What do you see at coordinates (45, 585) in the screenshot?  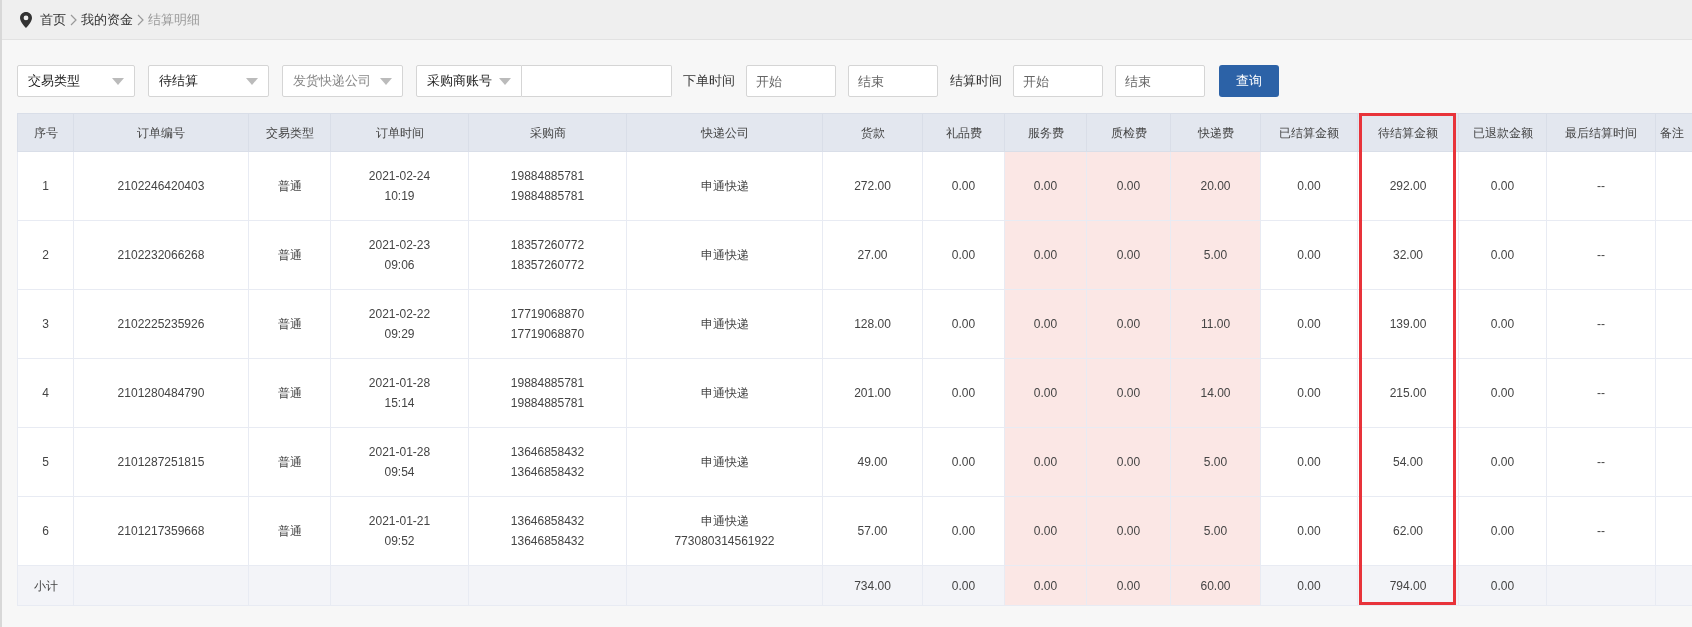 I see `subtotal-label: 小计` at bounding box center [45, 585].